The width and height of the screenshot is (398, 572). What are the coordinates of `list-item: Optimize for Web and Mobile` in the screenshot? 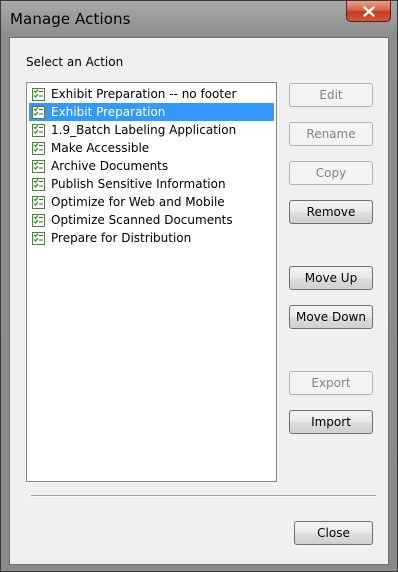 It's located at (151, 202).